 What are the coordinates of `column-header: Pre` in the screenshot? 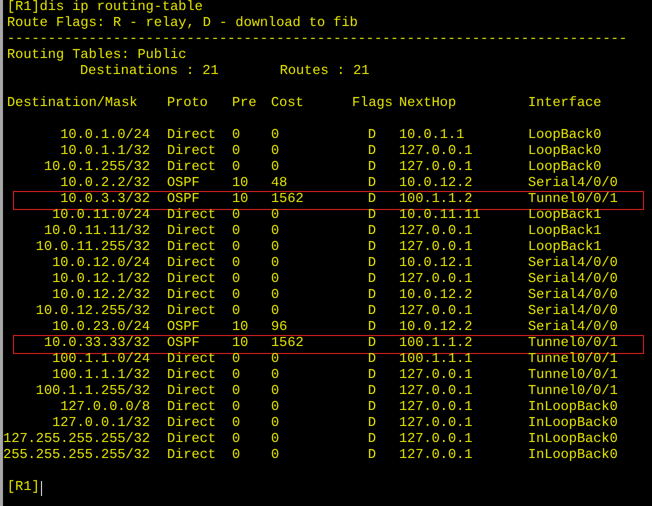 It's located at (245, 104).